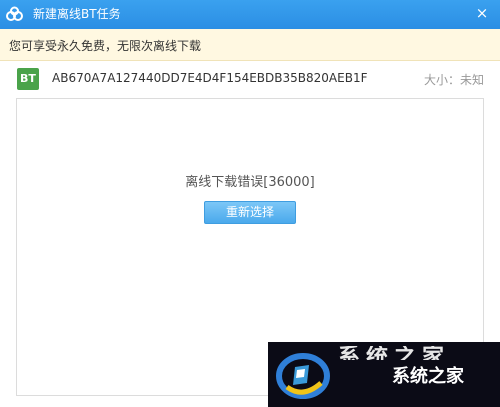 This screenshot has width=500, height=407. I want to click on close-icon: ×, so click(482, 13).